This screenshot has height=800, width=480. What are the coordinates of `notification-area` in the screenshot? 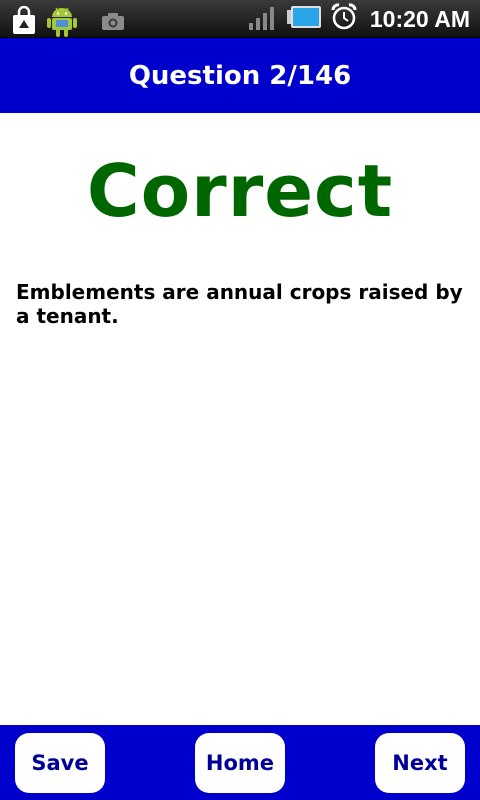 It's located at (68, 23).